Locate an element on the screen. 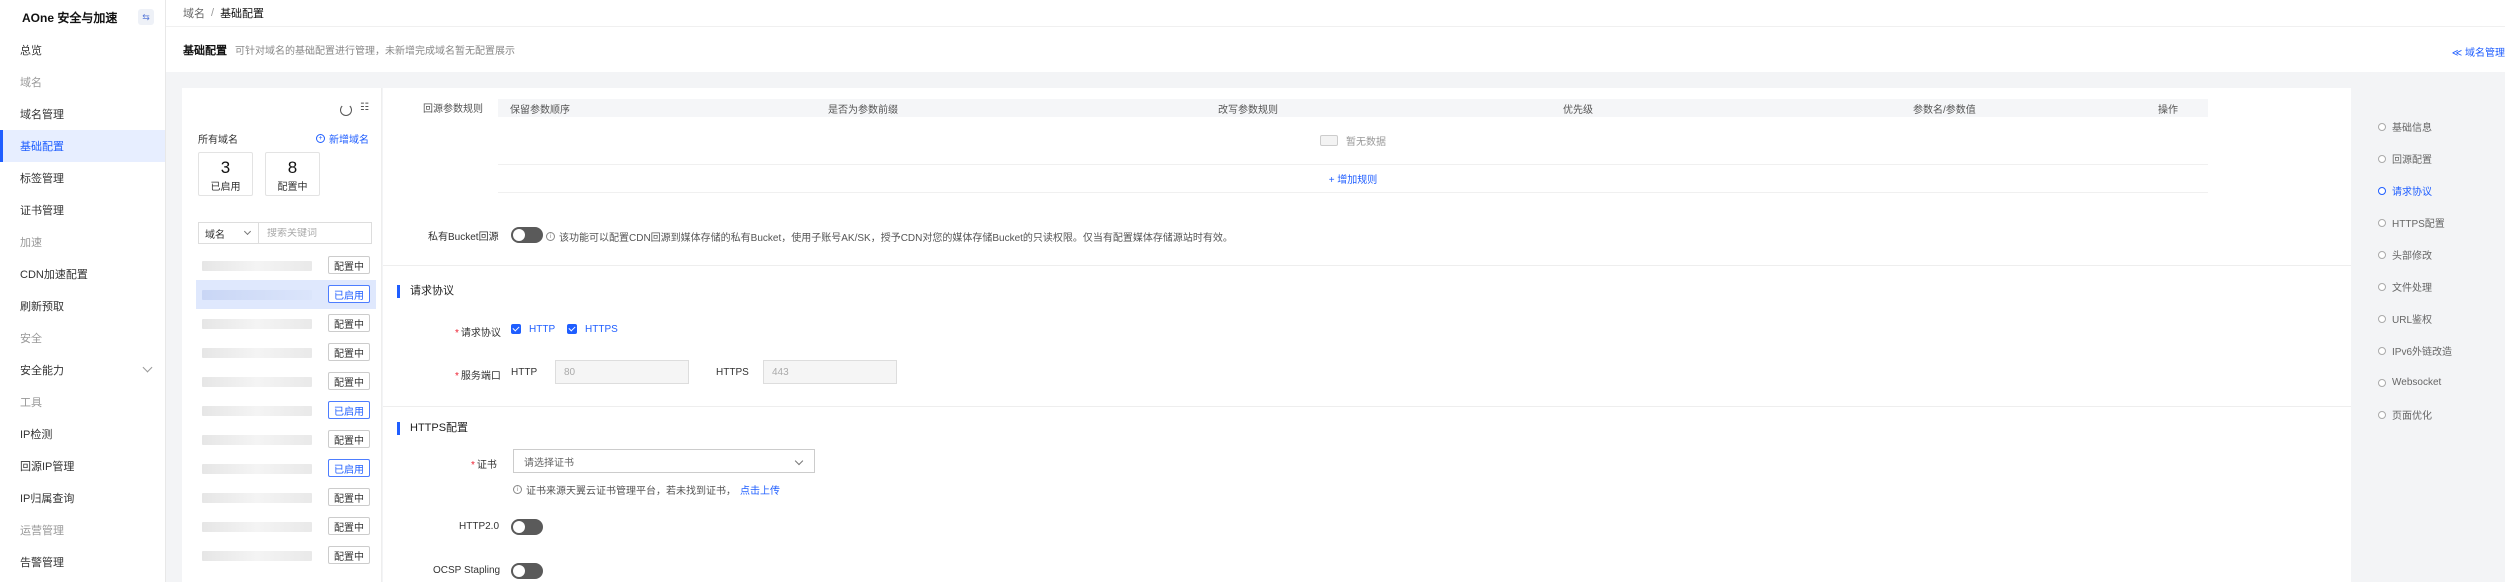 The height and width of the screenshot is (582, 2505). sidebar-item: 证书管理 is located at coordinates (82, 210).